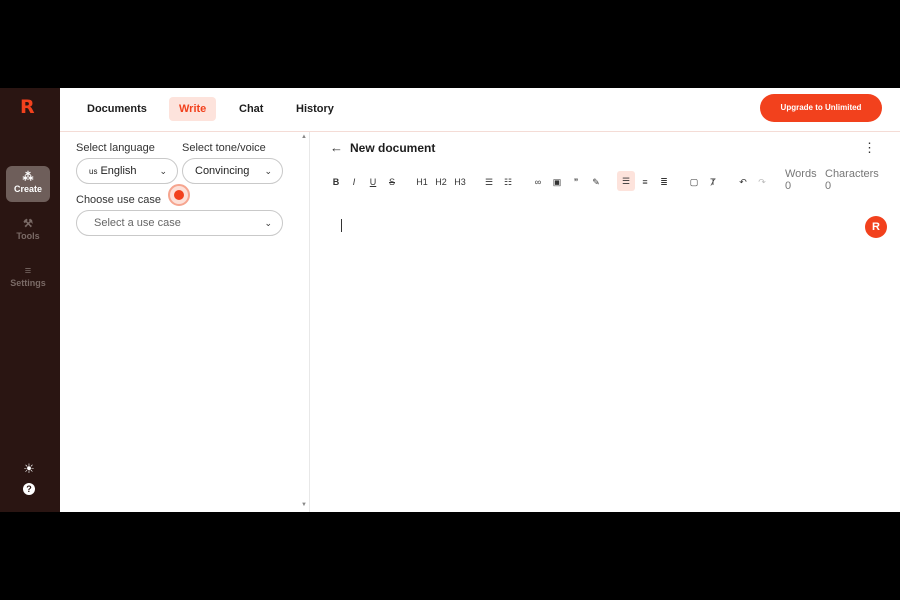  What do you see at coordinates (441, 182) in the screenshot?
I see `heading-2-button: H2` at bounding box center [441, 182].